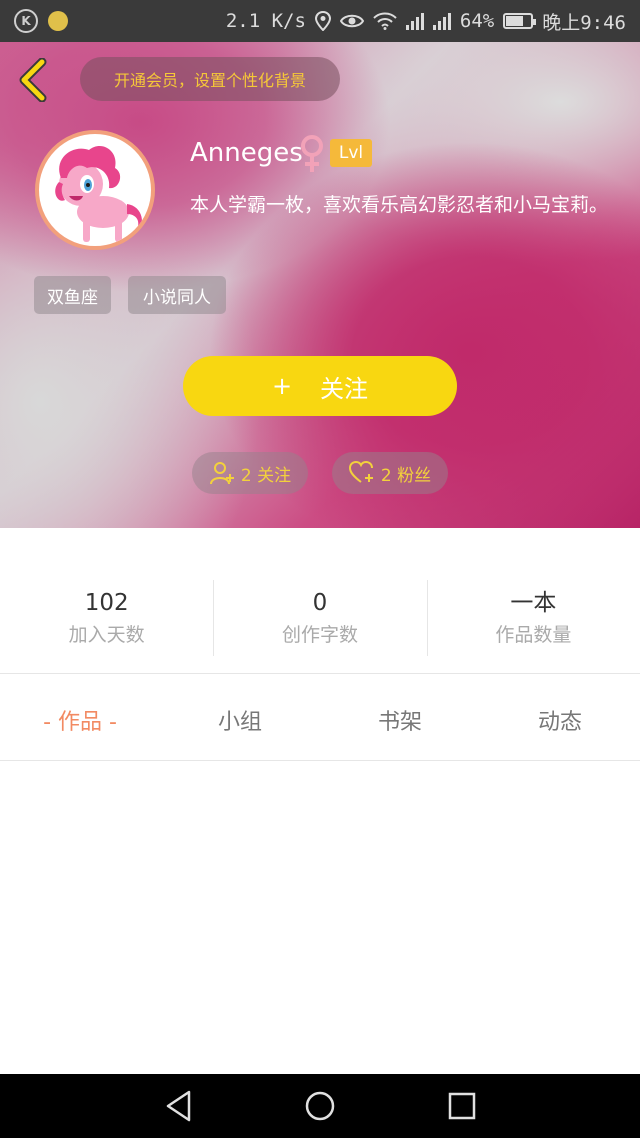  What do you see at coordinates (106, 618) in the screenshot?
I see `stat-days-joined: 102 加入天数` at bounding box center [106, 618].